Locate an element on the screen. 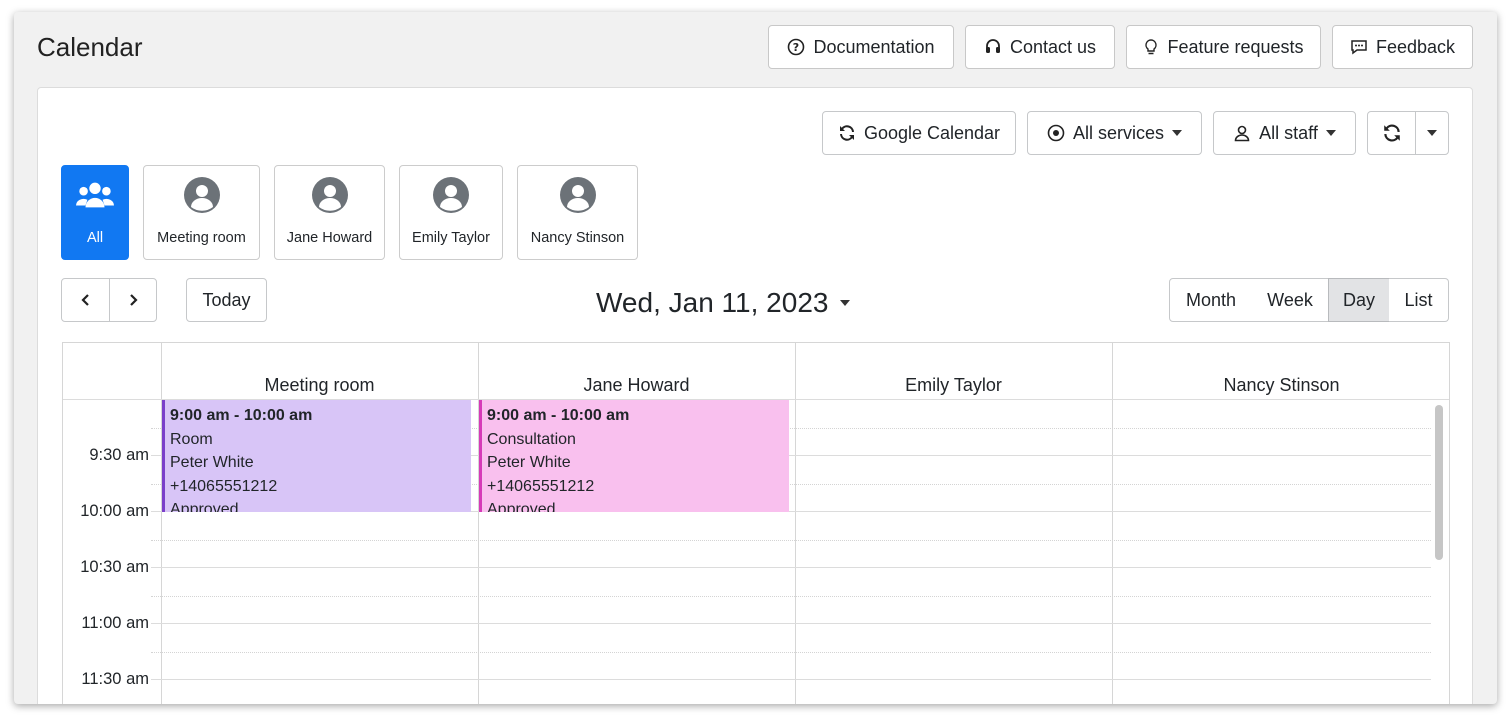 This screenshot has height=718, width=1510. date-picker: Wed, Jan 11, 2023 is located at coordinates (723, 303).